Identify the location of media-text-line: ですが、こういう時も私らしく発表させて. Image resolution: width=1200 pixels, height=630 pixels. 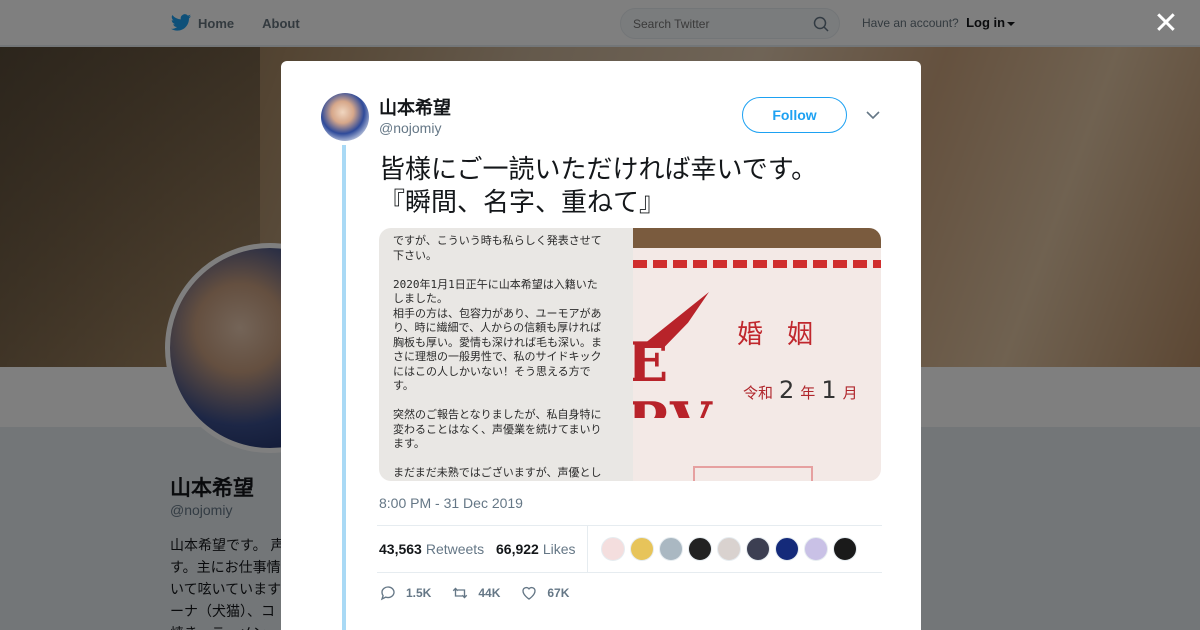
(497, 240).